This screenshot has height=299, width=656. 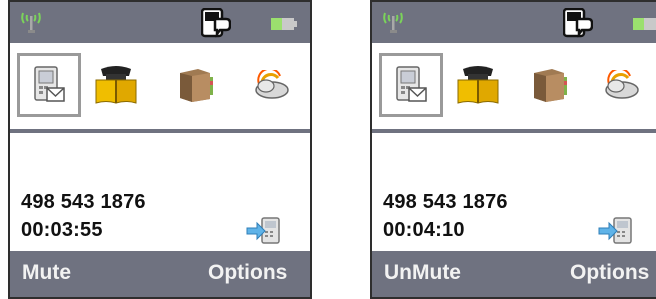 What do you see at coordinates (514, 274) in the screenshot?
I see `softkey-bar: UnMute Options` at bounding box center [514, 274].